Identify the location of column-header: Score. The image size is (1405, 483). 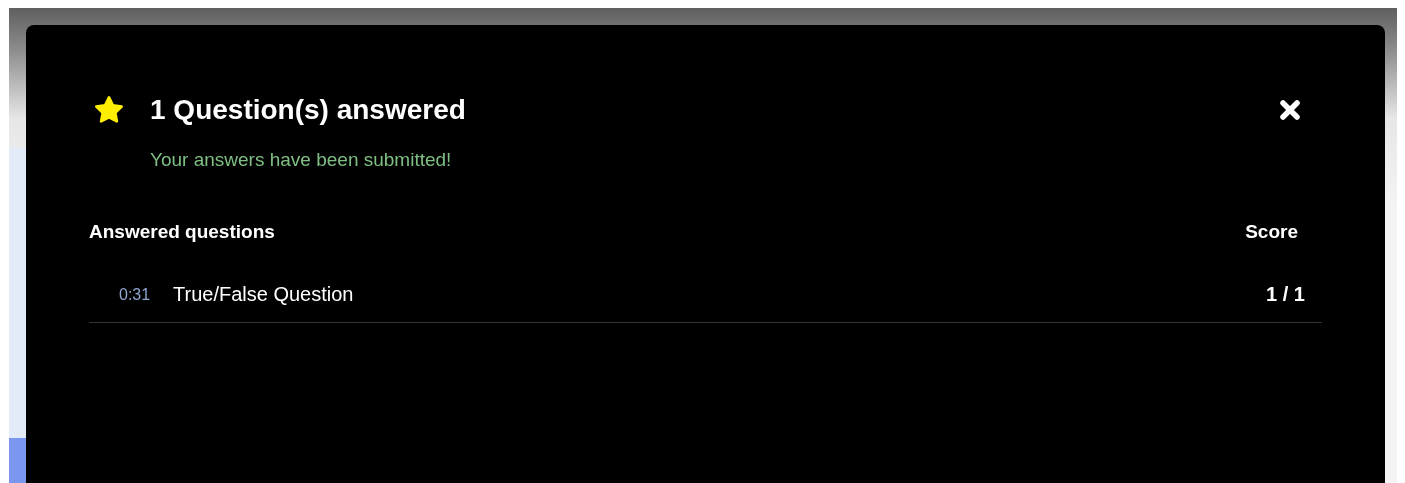
(1271, 232).